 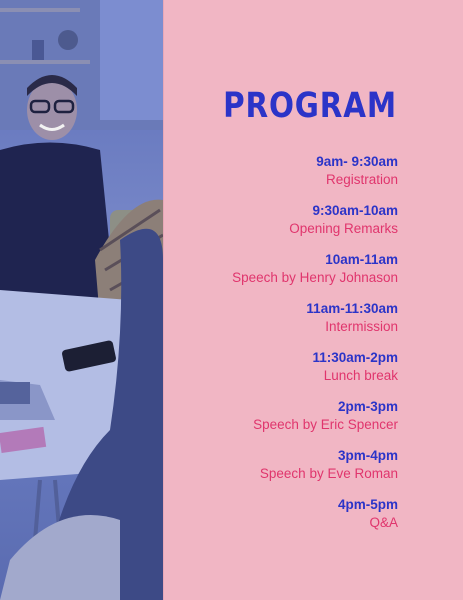 I want to click on schedule-entry: 11:30am-2pm Lunch break, so click(x=258, y=373).